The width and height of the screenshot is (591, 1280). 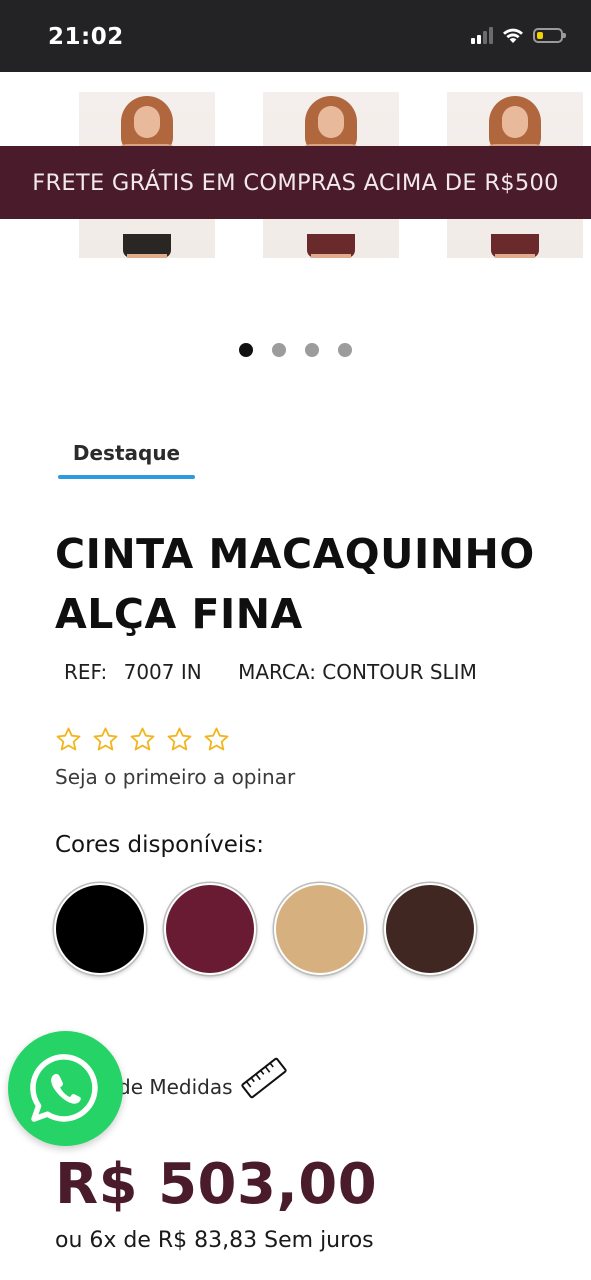 I want to click on size-chart-label: de Medidas, so click(x=175, y=1087).